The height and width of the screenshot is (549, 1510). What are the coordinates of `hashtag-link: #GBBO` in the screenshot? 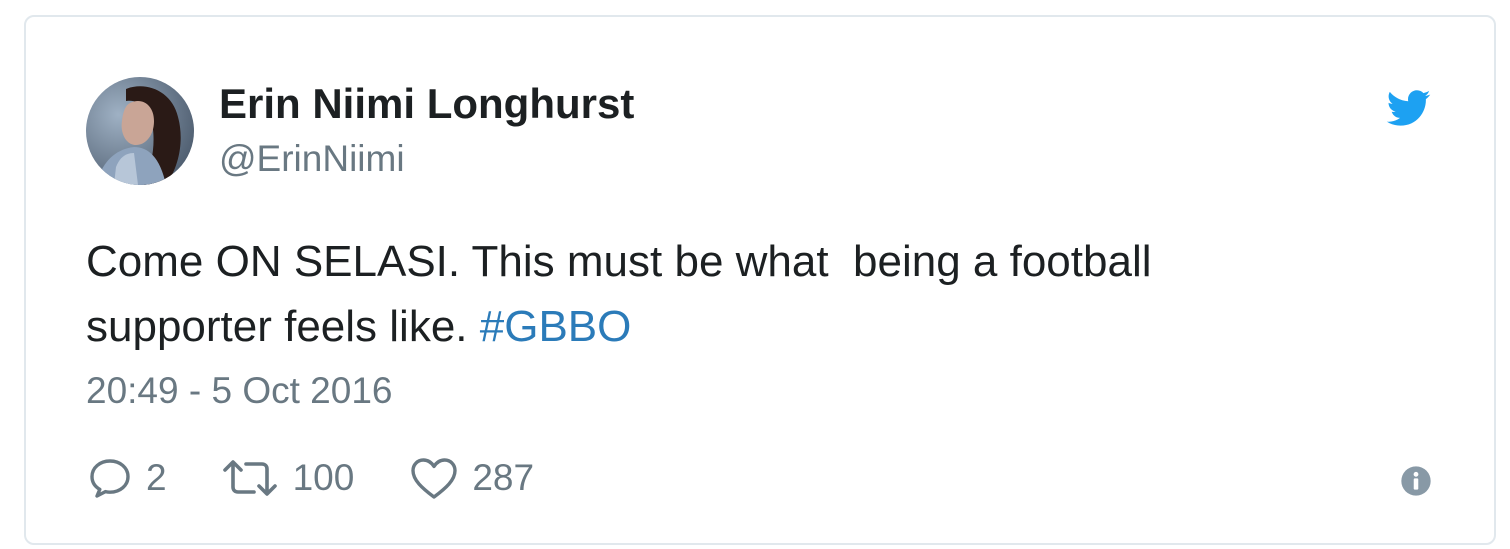 It's located at (556, 326).